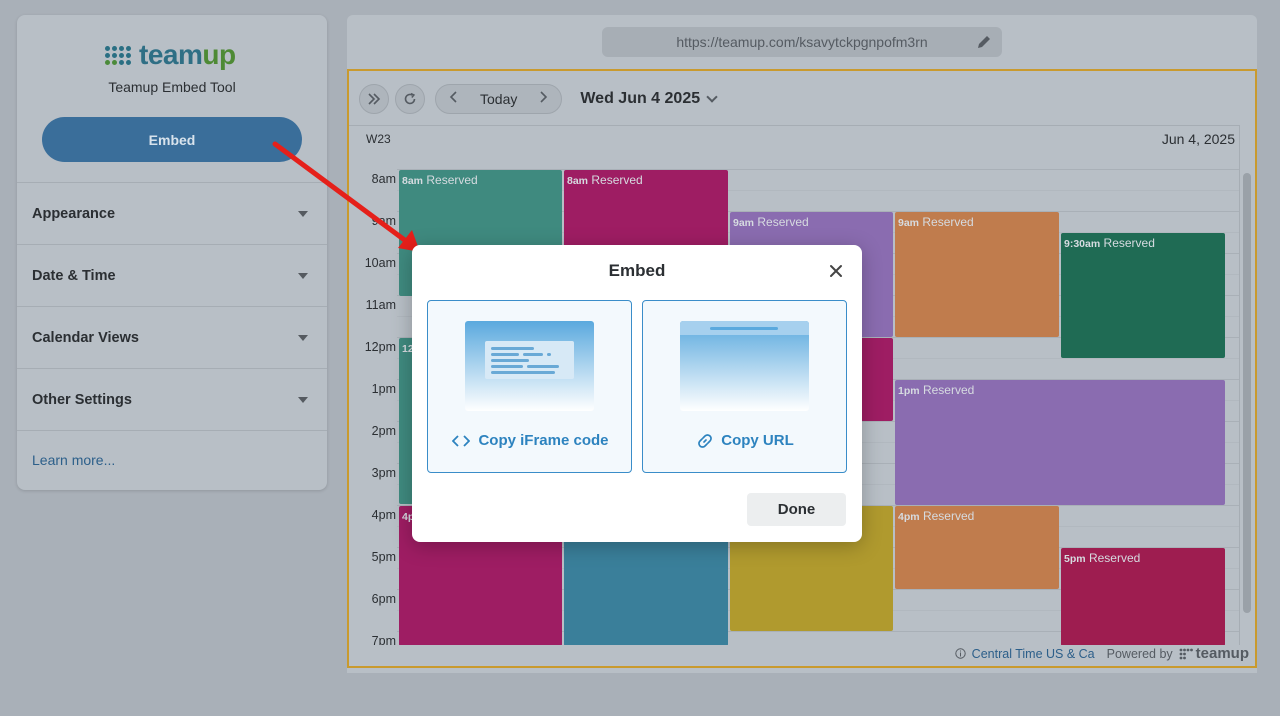 Image resolution: width=1280 pixels, height=716 pixels. I want to click on refresh-icon, so click(410, 98).